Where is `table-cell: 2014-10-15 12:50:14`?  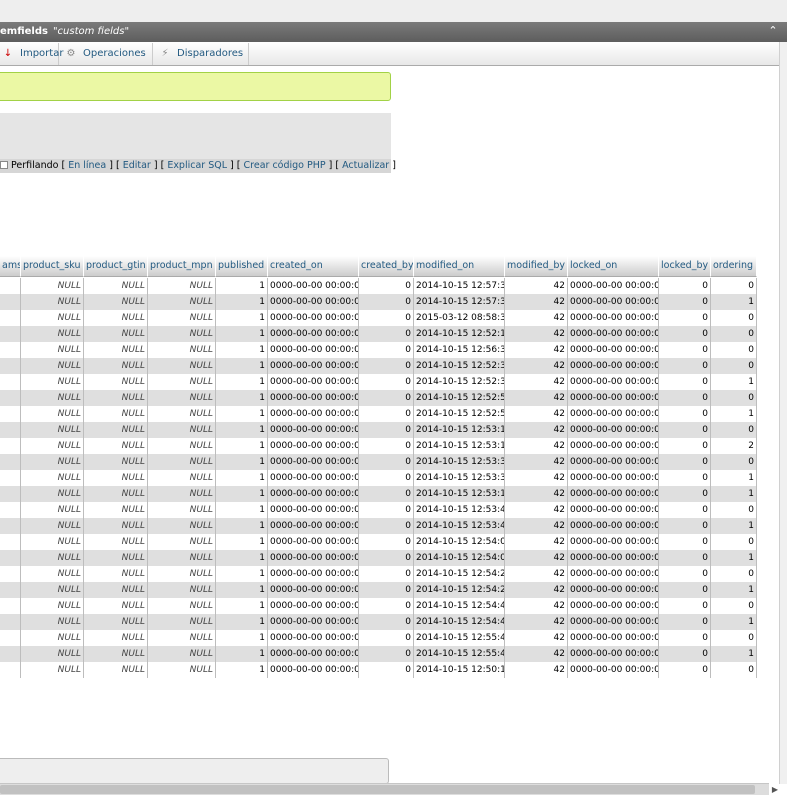 table-cell: 2014-10-15 12:50:14 is located at coordinates (459, 670).